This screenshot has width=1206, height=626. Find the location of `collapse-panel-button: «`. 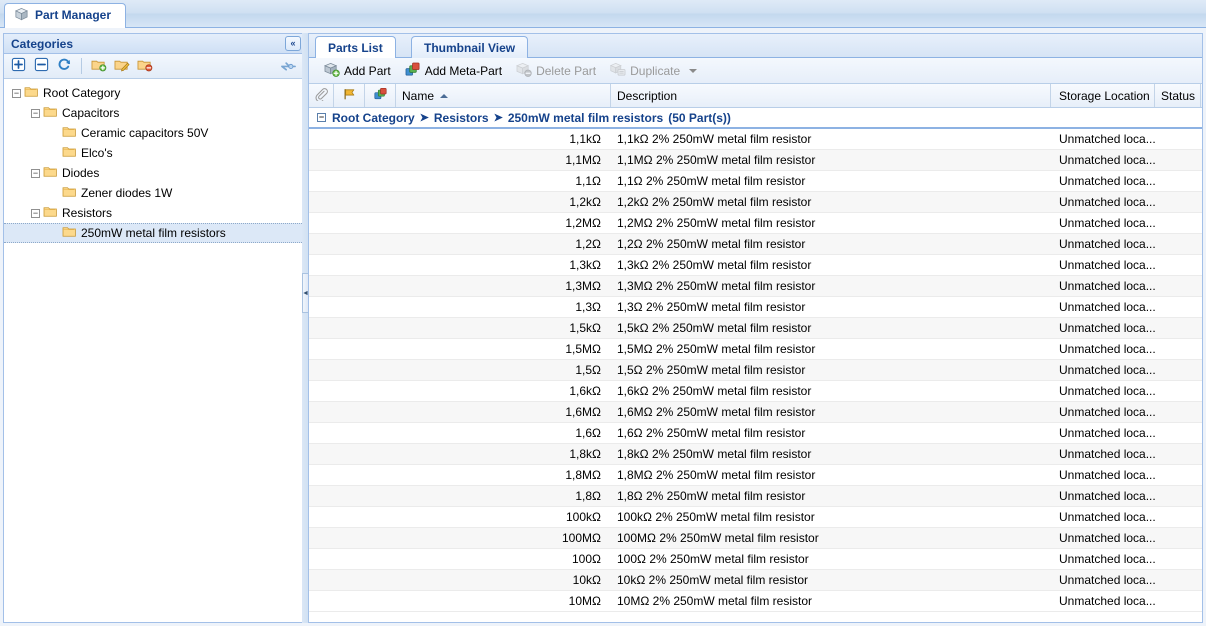

collapse-panel-button: « is located at coordinates (293, 43).